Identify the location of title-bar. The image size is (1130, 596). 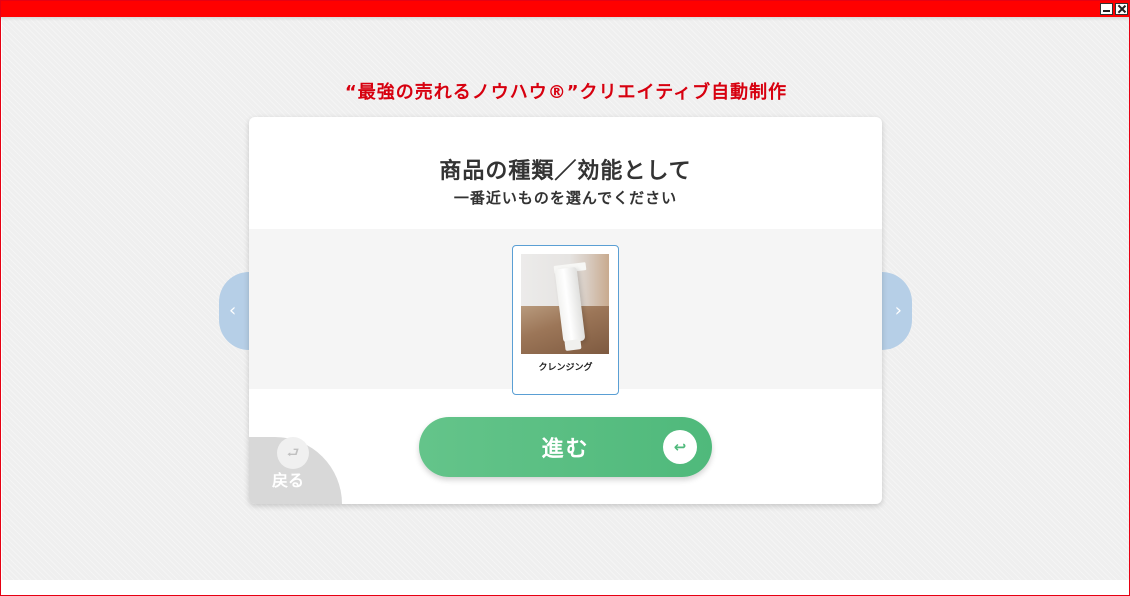
(565, 9).